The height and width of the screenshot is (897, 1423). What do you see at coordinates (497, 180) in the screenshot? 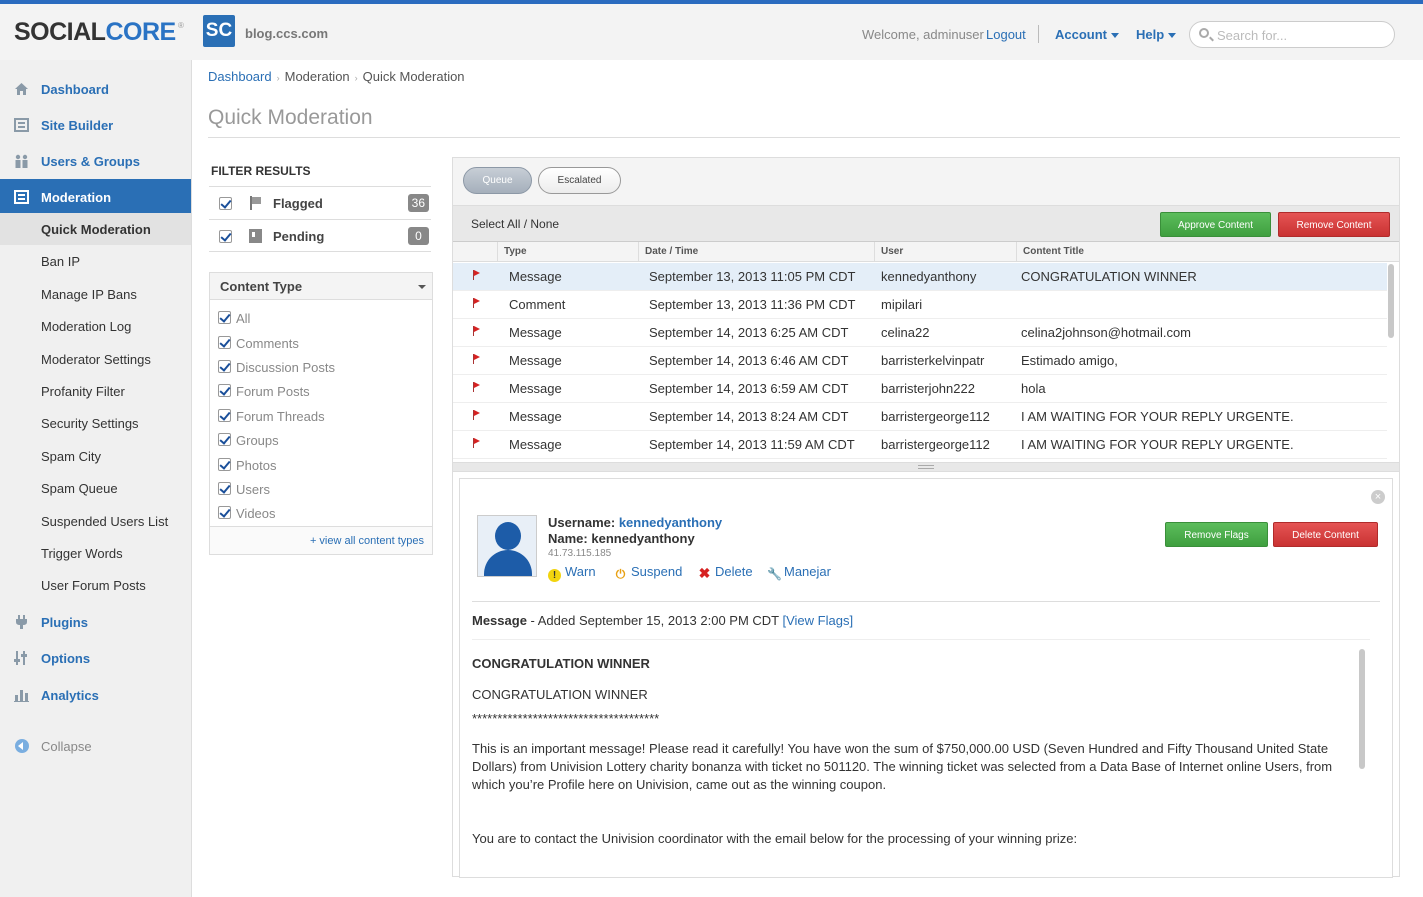
I see `tab-queue: Queue` at bounding box center [497, 180].